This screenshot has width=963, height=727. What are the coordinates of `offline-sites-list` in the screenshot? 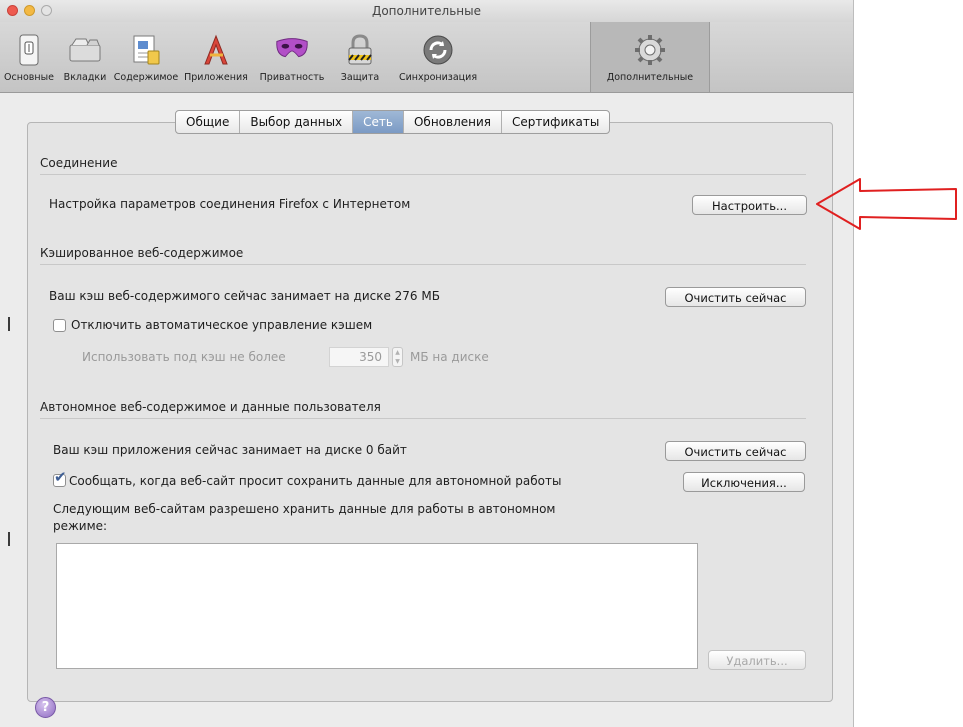 It's located at (377, 606).